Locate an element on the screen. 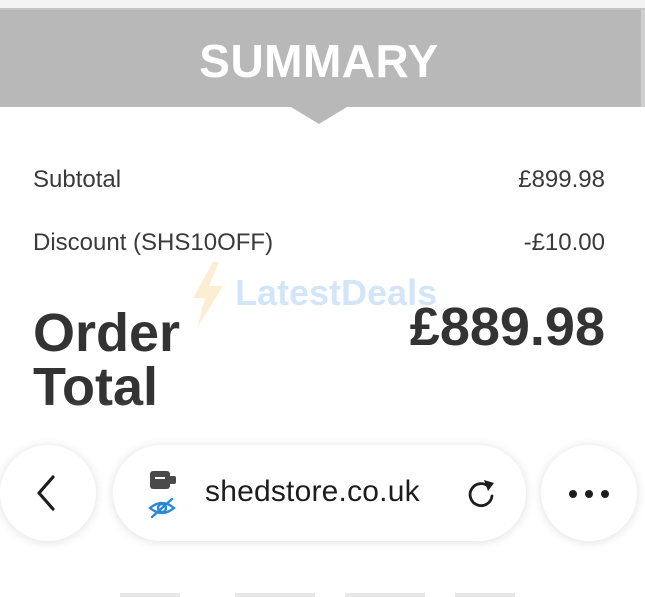 The height and width of the screenshot is (597, 645). more-button is located at coordinates (589, 493).